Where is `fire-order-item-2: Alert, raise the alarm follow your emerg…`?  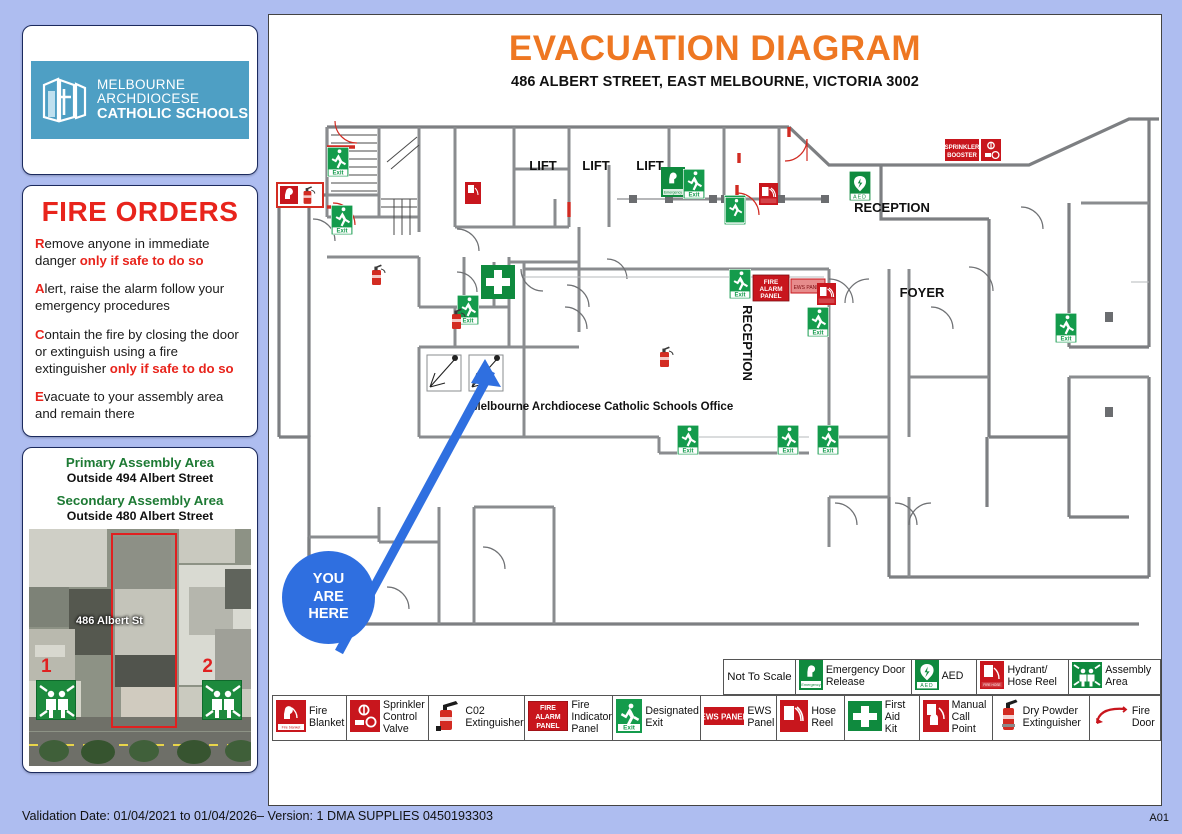
fire-order-item-2: Alert, raise the alarm follow your emerg… is located at coordinates (130, 297).